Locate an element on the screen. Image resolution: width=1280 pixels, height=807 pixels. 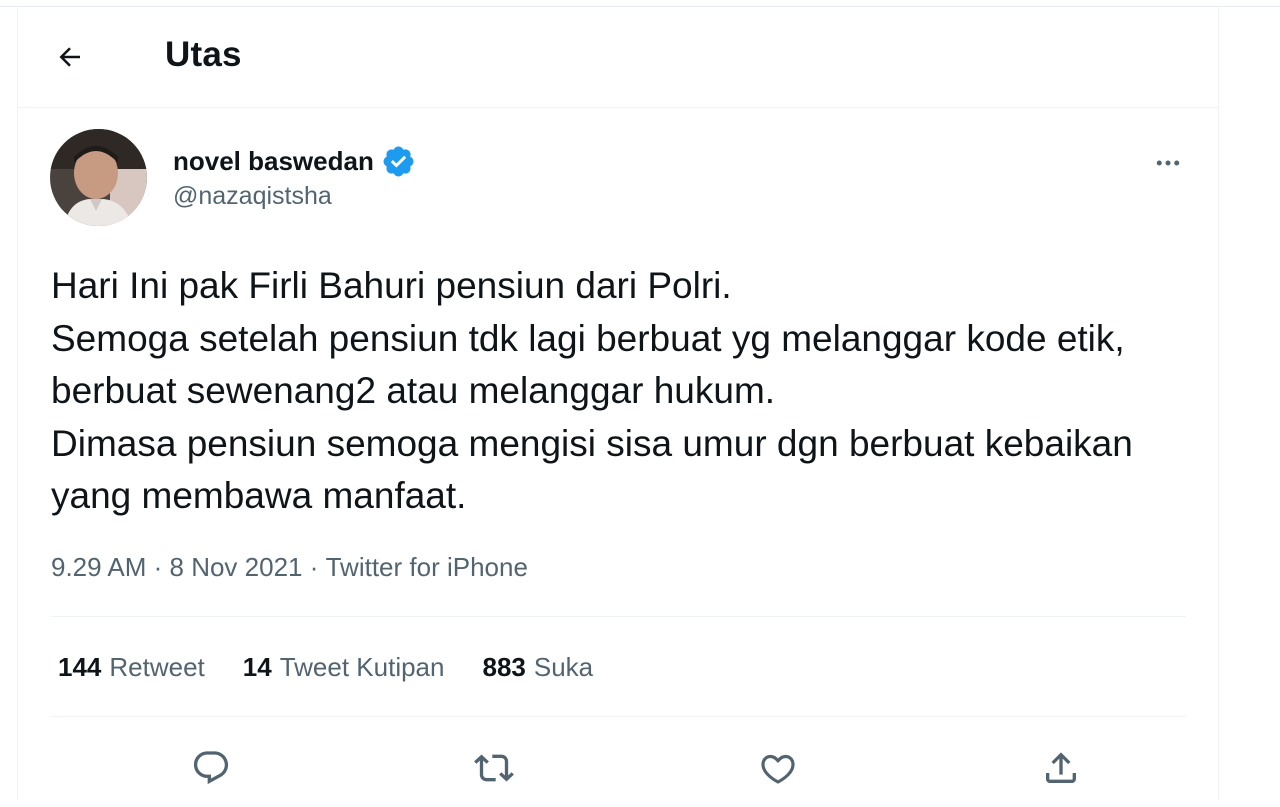
retweet-icon is located at coordinates (494, 768).